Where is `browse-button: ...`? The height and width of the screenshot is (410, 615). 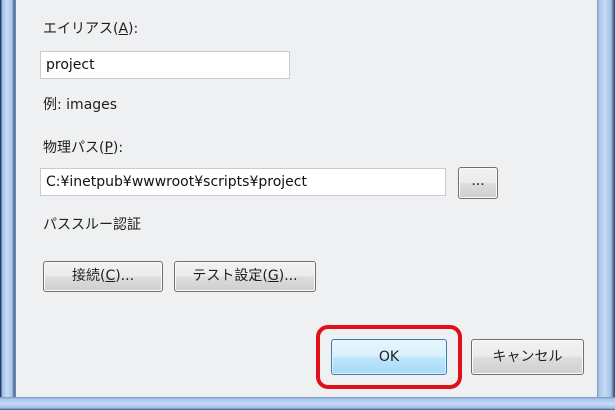
browse-button: ... is located at coordinates (478, 183).